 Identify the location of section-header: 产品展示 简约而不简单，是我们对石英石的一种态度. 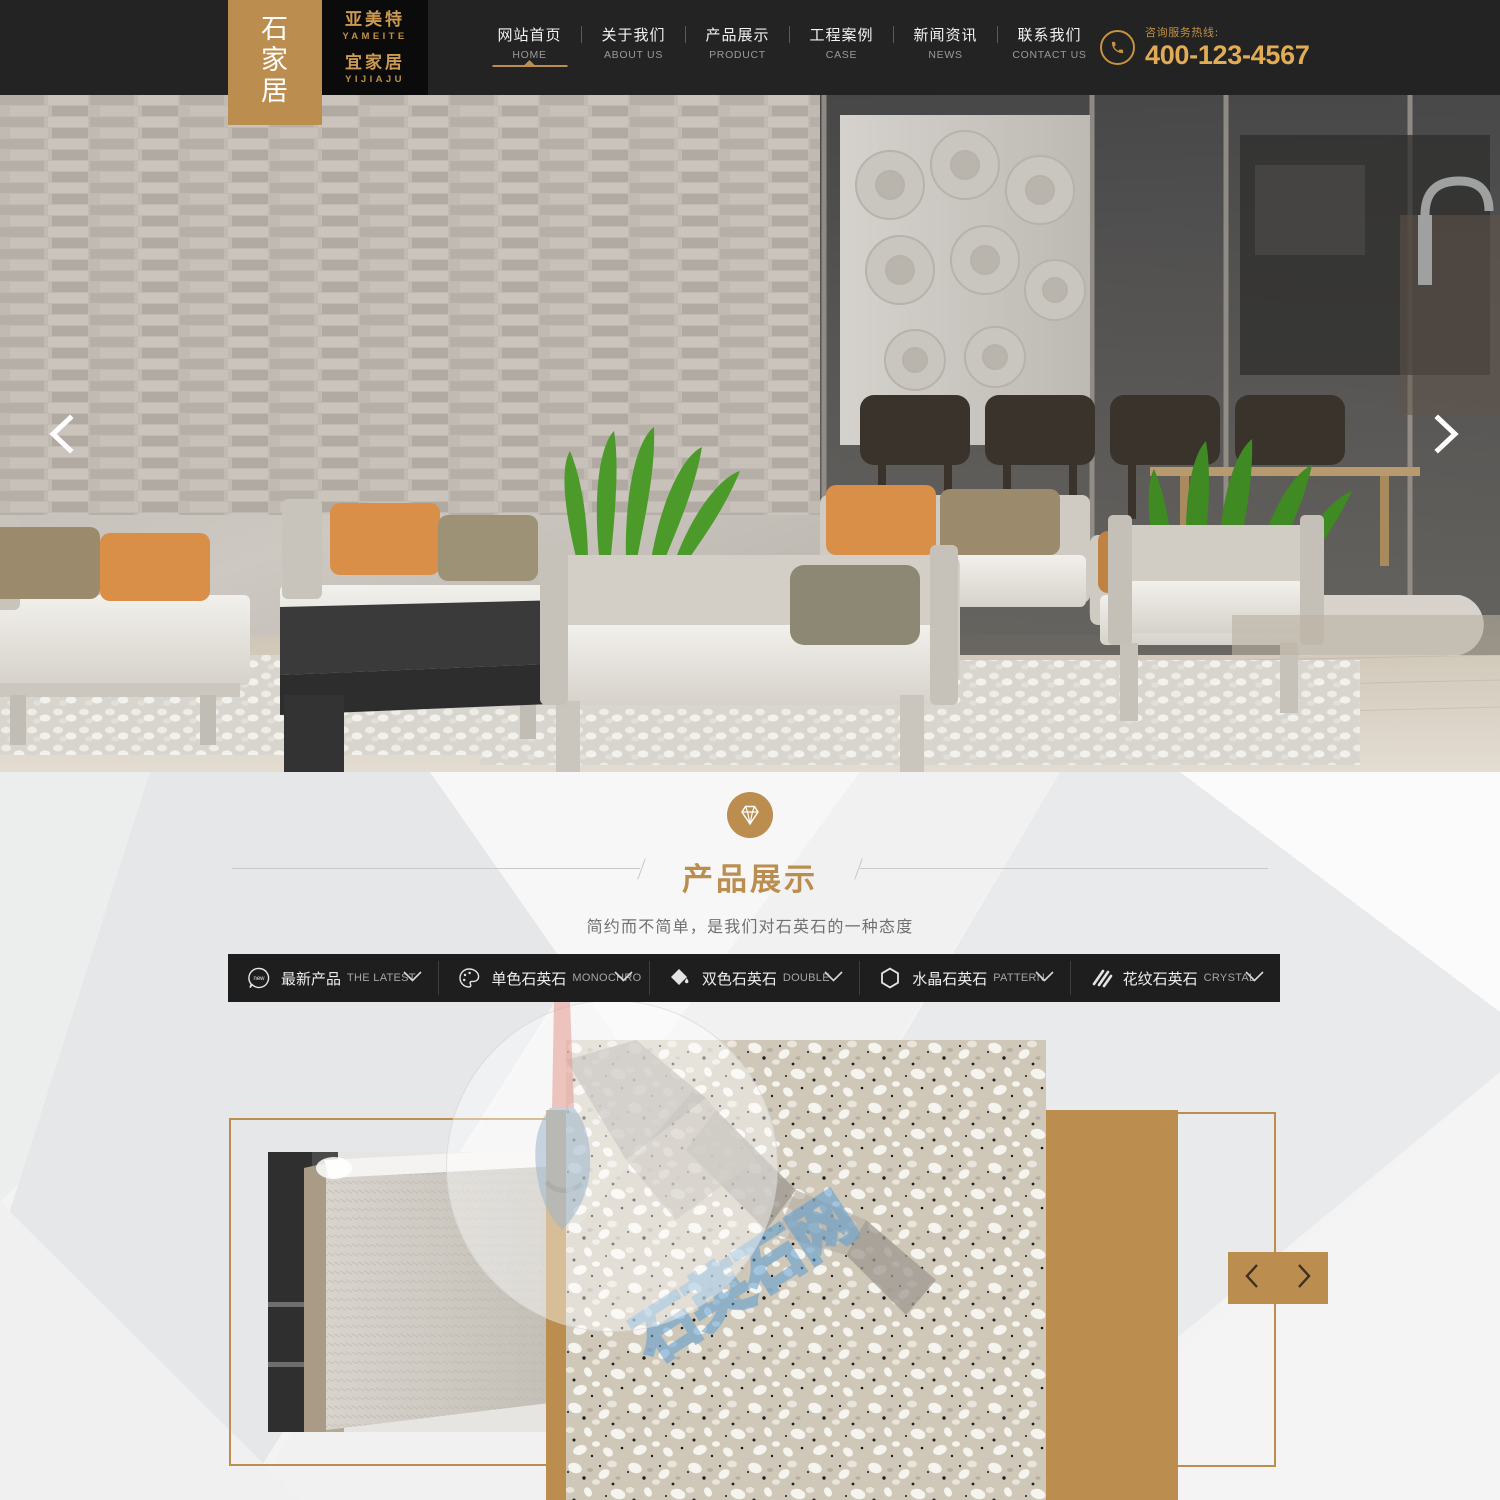
(750, 864).